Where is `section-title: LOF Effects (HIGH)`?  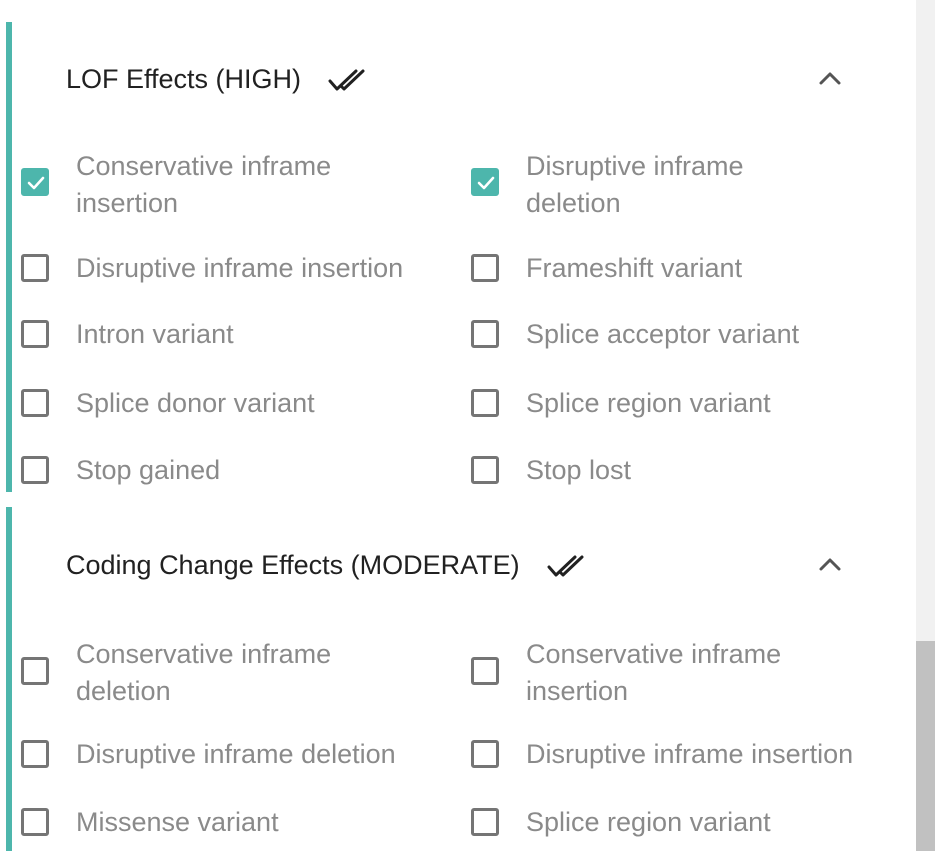
section-title: LOF Effects (HIGH) is located at coordinates (184, 78).